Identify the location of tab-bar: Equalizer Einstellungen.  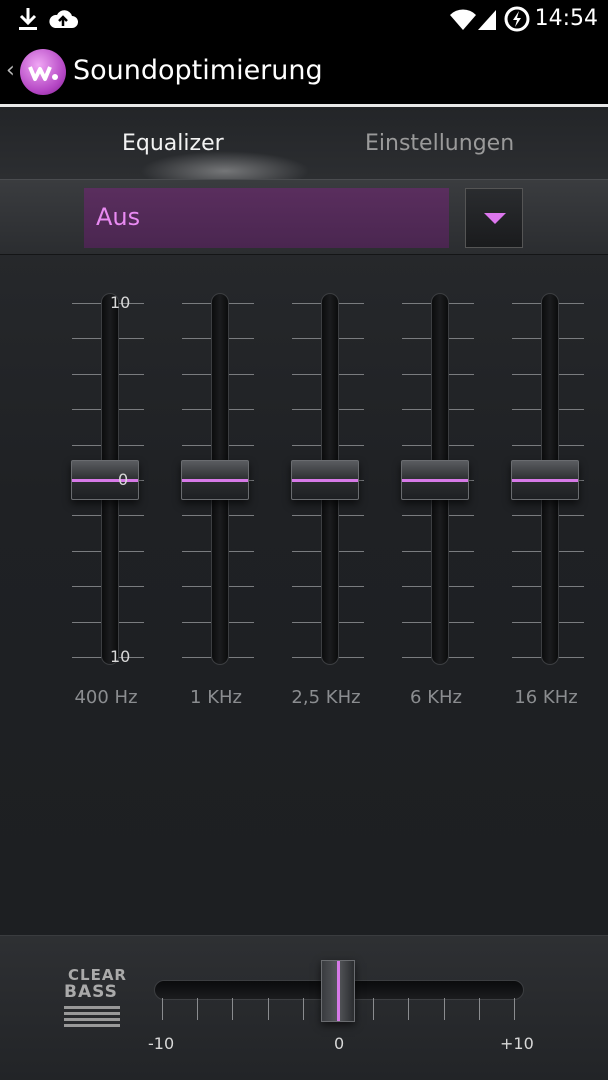
(304, 149).